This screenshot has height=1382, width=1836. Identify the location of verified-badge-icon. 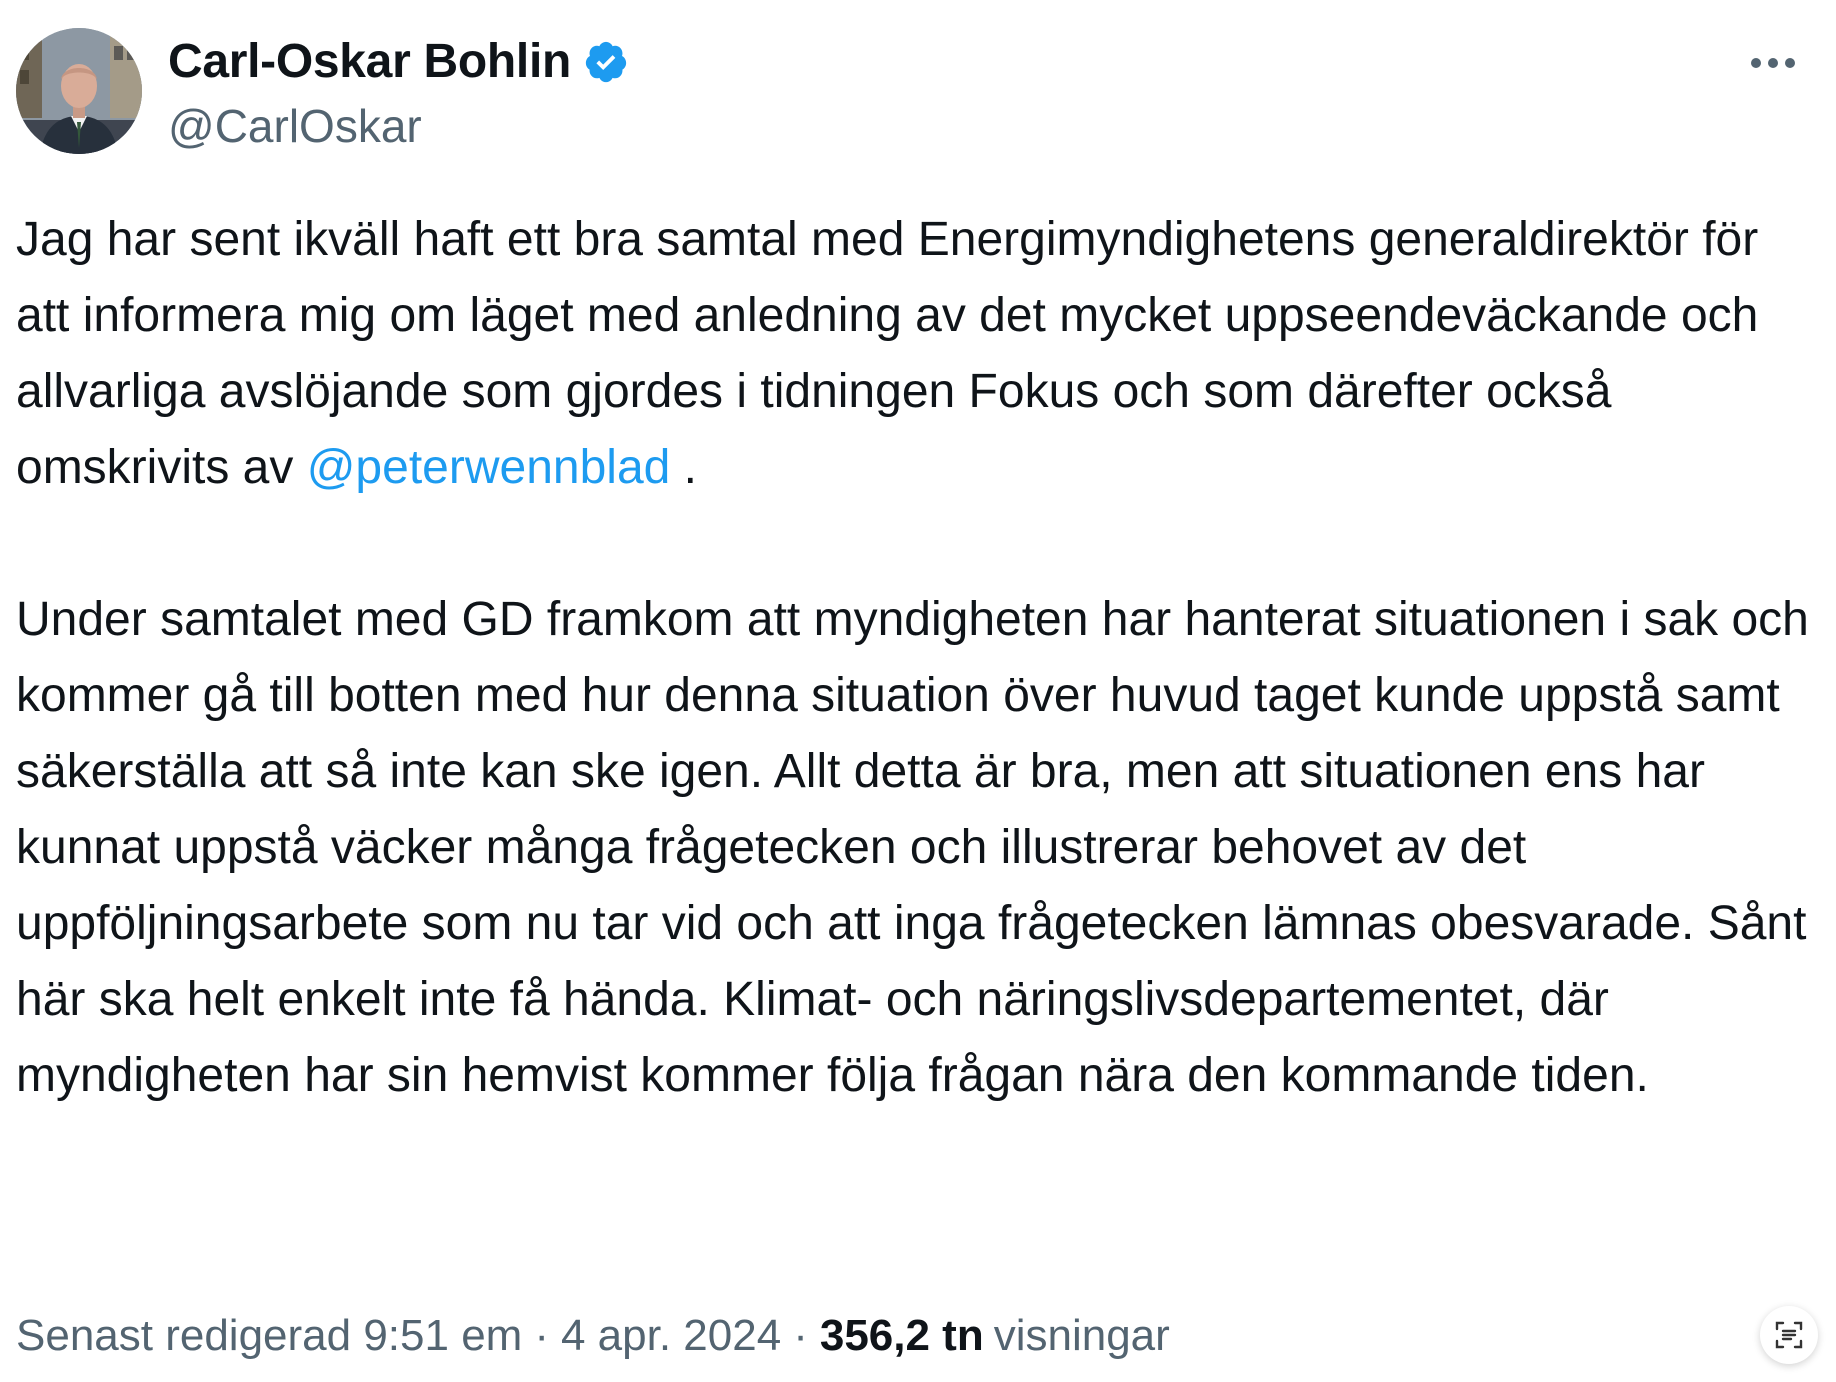
(606, 62).